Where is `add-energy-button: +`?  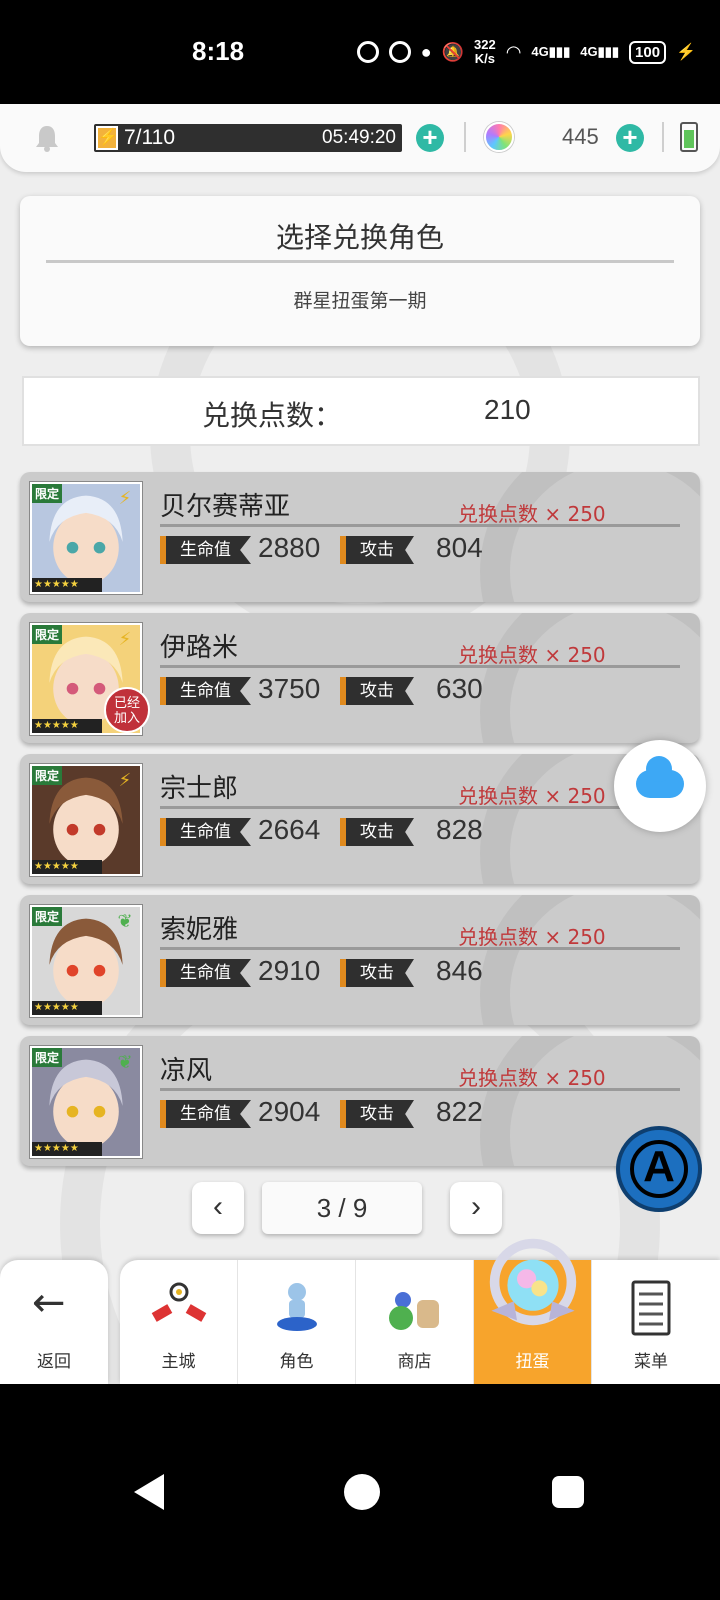 add-energy-button: + is located at coordinates (430, 138).